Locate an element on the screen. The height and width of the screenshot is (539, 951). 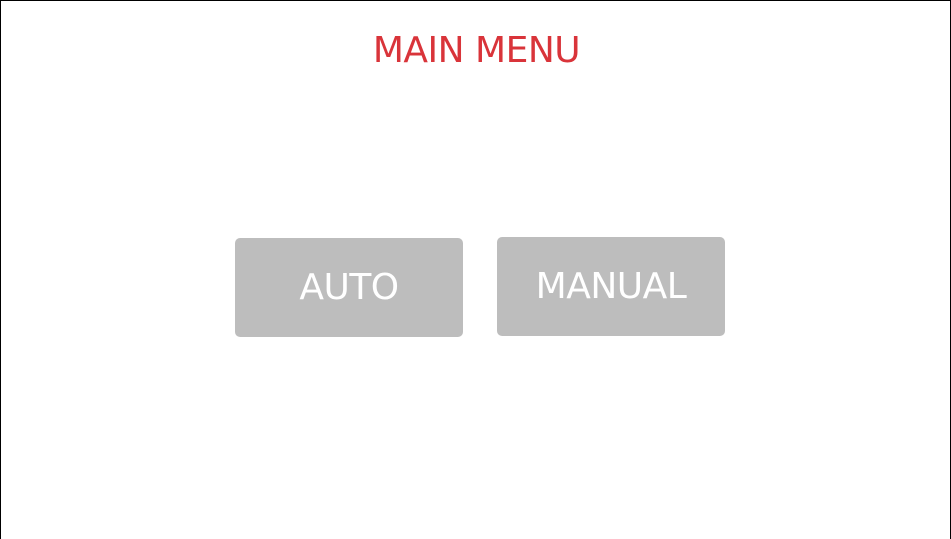
page-title: MAIN MENU is located at coordinates (476, 50).